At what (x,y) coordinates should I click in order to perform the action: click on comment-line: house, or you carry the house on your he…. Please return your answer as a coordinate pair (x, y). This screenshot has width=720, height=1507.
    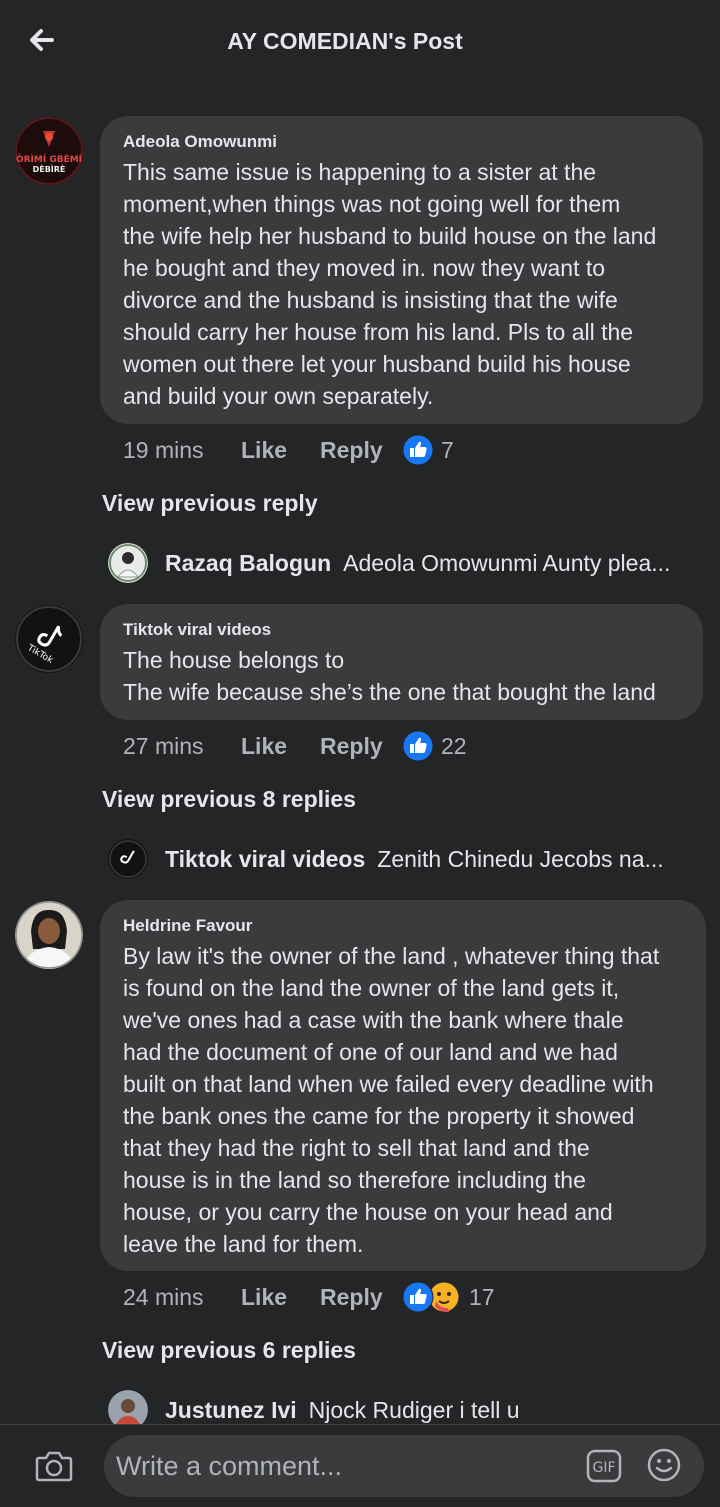
    Looking at the image, I should click on (368, 1212).